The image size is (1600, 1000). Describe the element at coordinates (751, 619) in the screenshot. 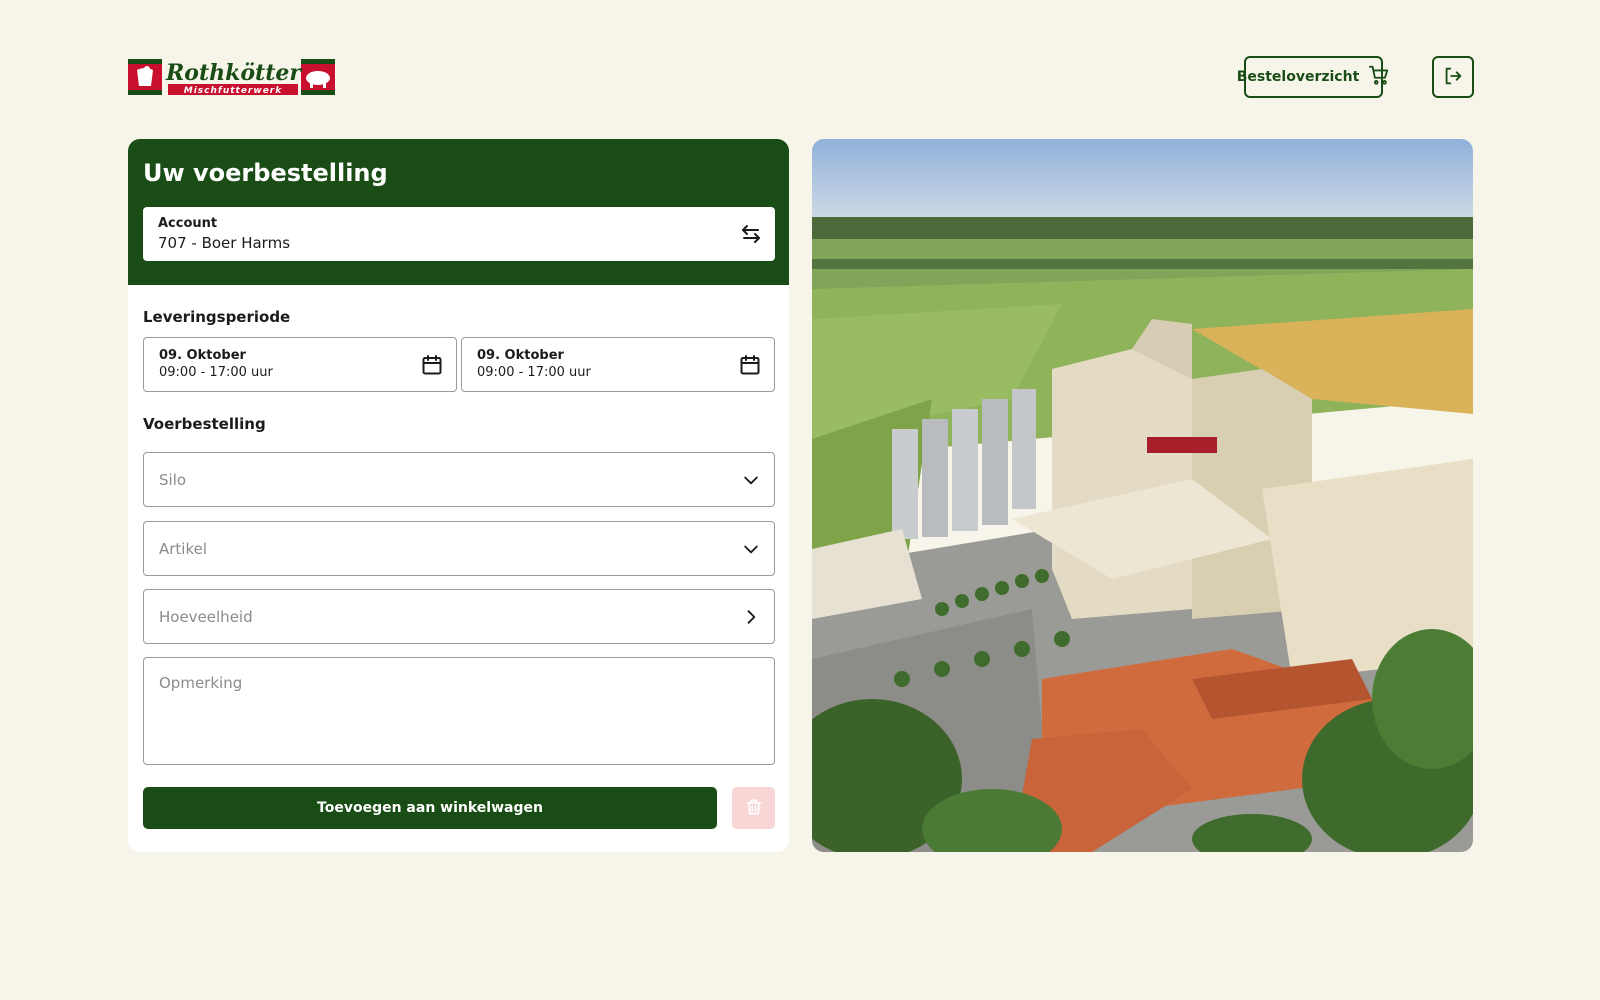

I see `chevron-right-icon` at that location.